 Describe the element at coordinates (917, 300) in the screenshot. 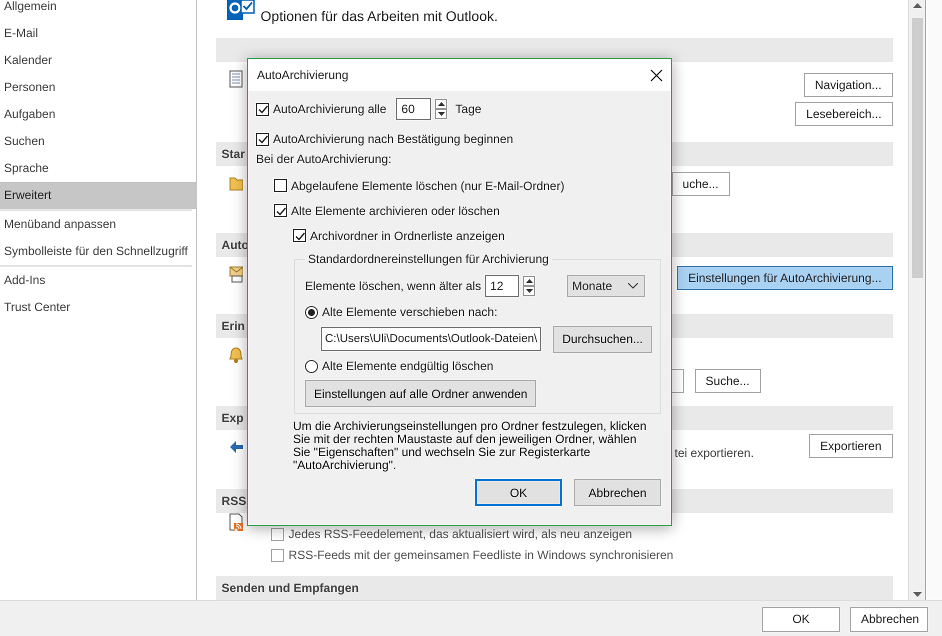

I see `scrollbar` at that location.